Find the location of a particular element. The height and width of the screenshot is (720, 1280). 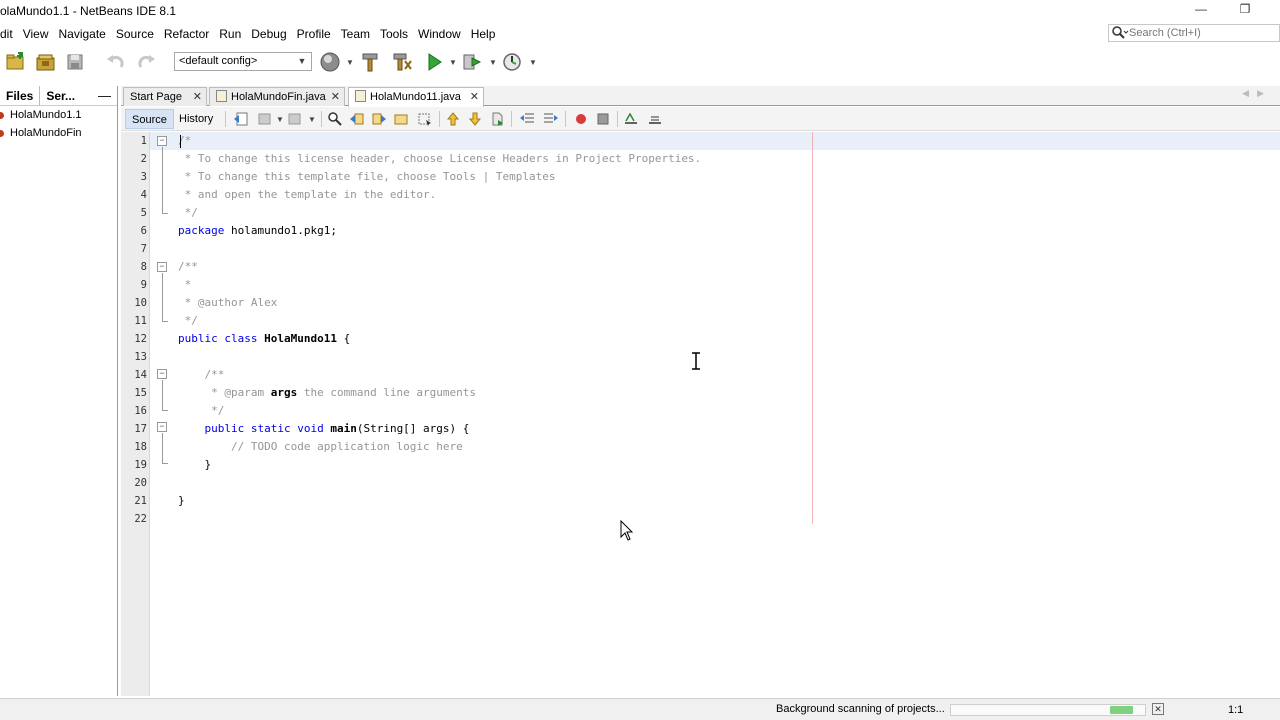

menu-window: Window is located at coordinates (439, 34).